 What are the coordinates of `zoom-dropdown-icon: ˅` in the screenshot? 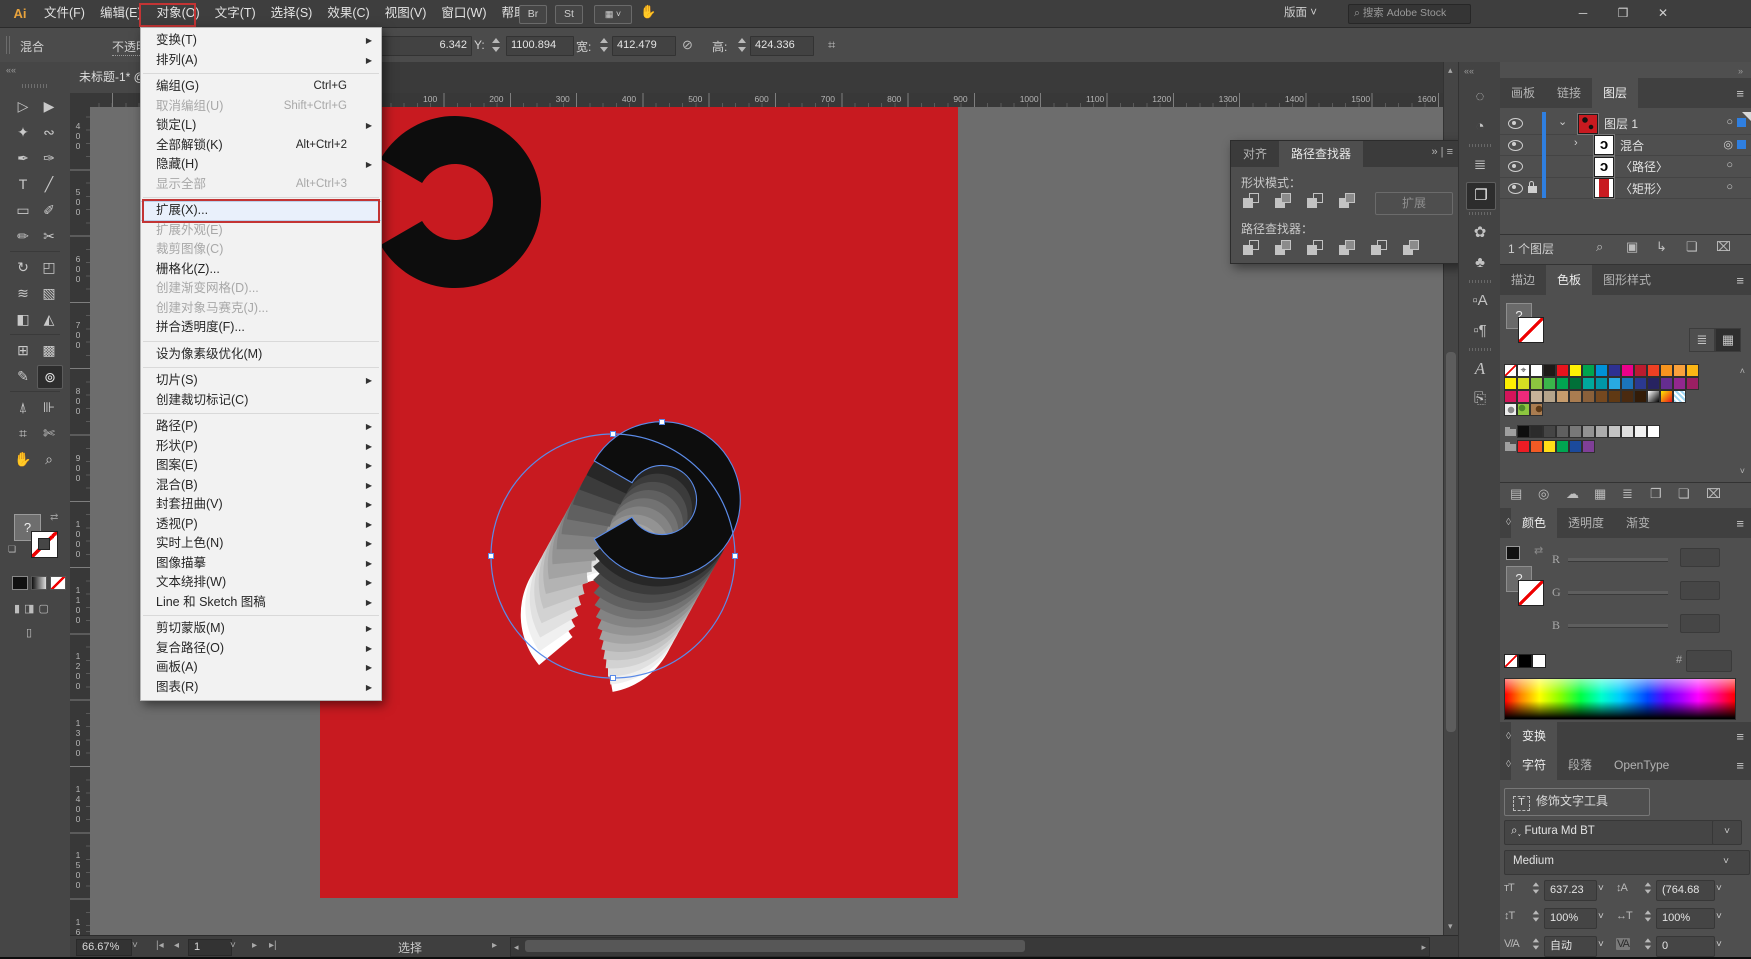 It's located at (135, 945).